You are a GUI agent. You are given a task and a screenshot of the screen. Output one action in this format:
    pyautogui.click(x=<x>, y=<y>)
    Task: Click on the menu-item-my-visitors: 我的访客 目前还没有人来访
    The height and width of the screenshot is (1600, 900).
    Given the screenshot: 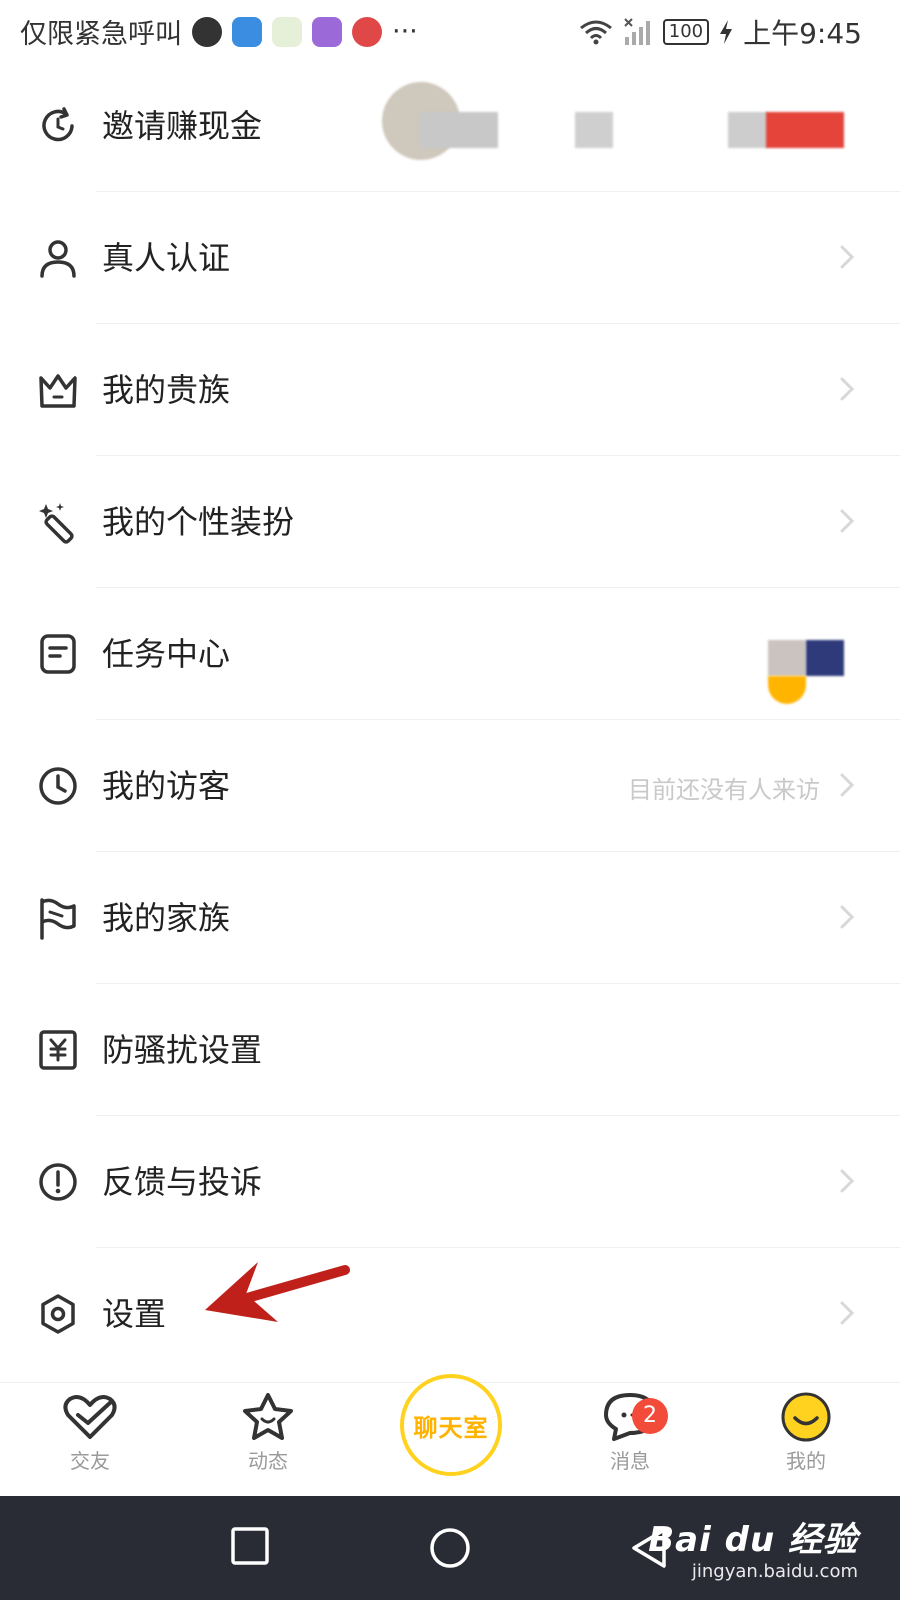 What is the action you would take?
    pyautogui.click(x=450, y=786)
    